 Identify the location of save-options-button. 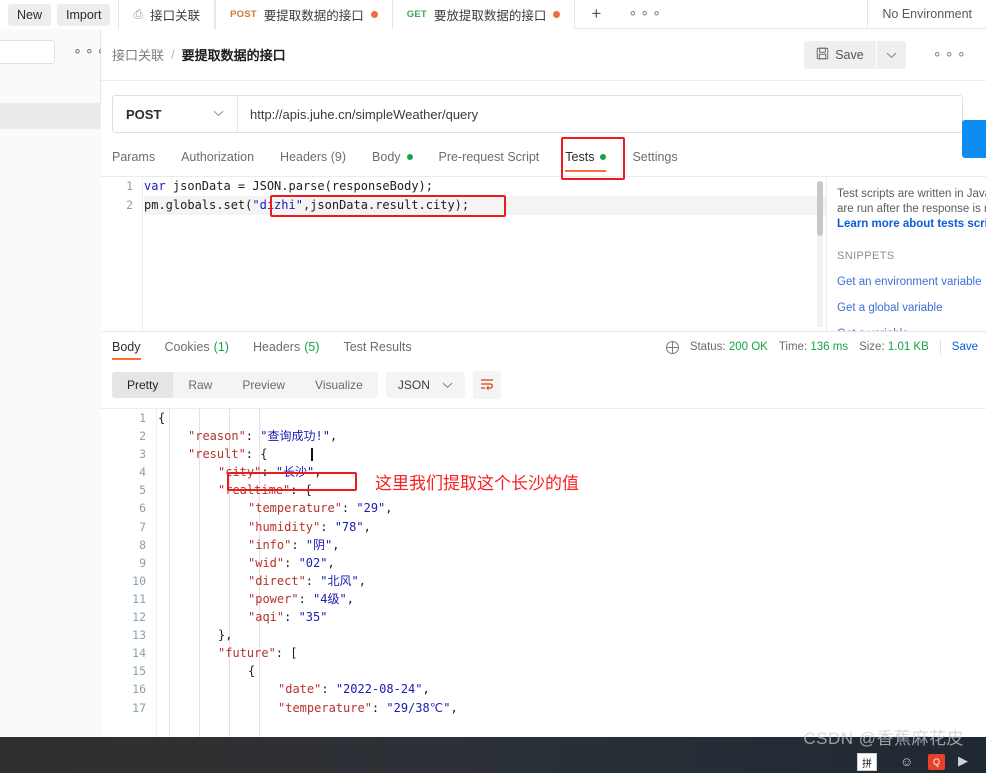
(891, 54).